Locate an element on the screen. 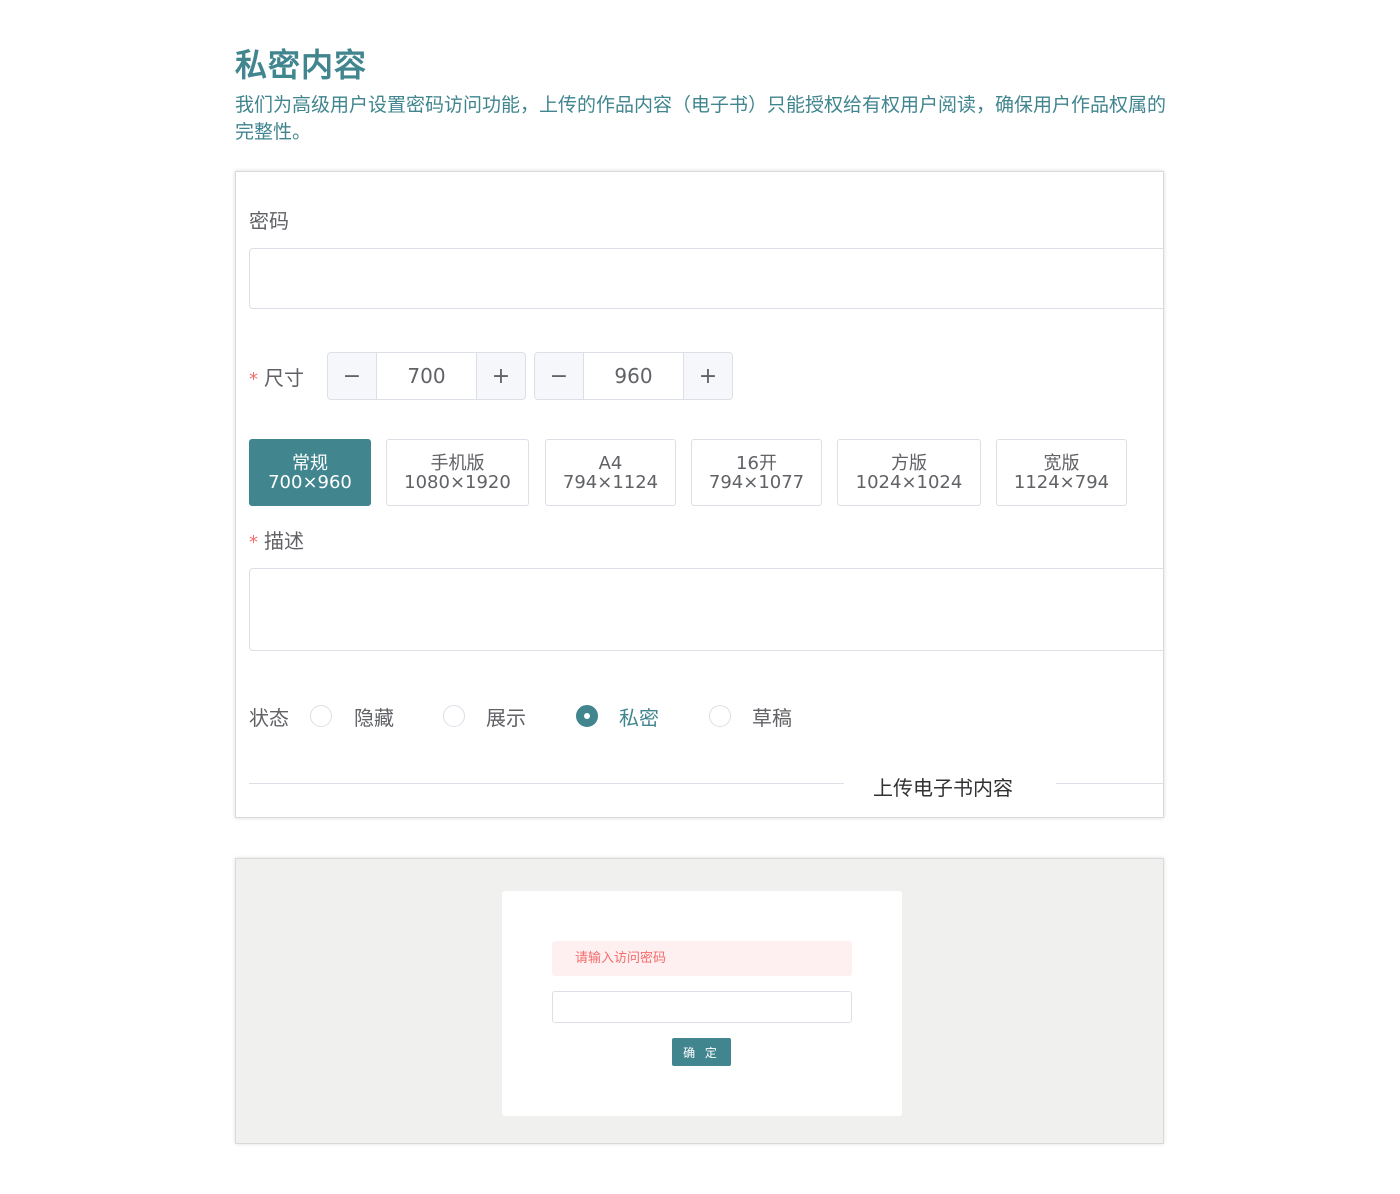 The width and height of the screenshot is (1400, 1194). divider-left is located at coordinates (546, 783).